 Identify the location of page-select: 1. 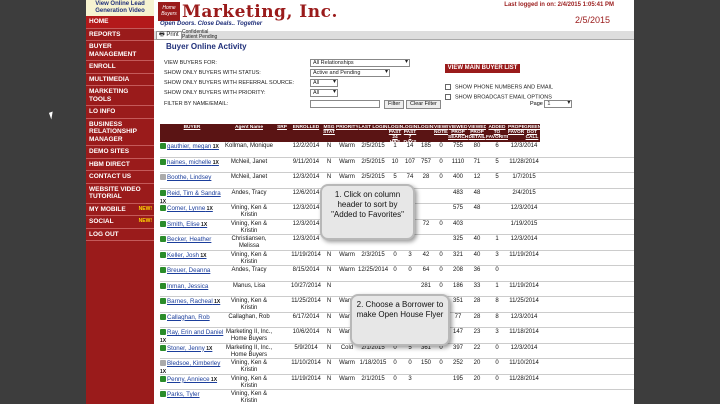
(558, 104).